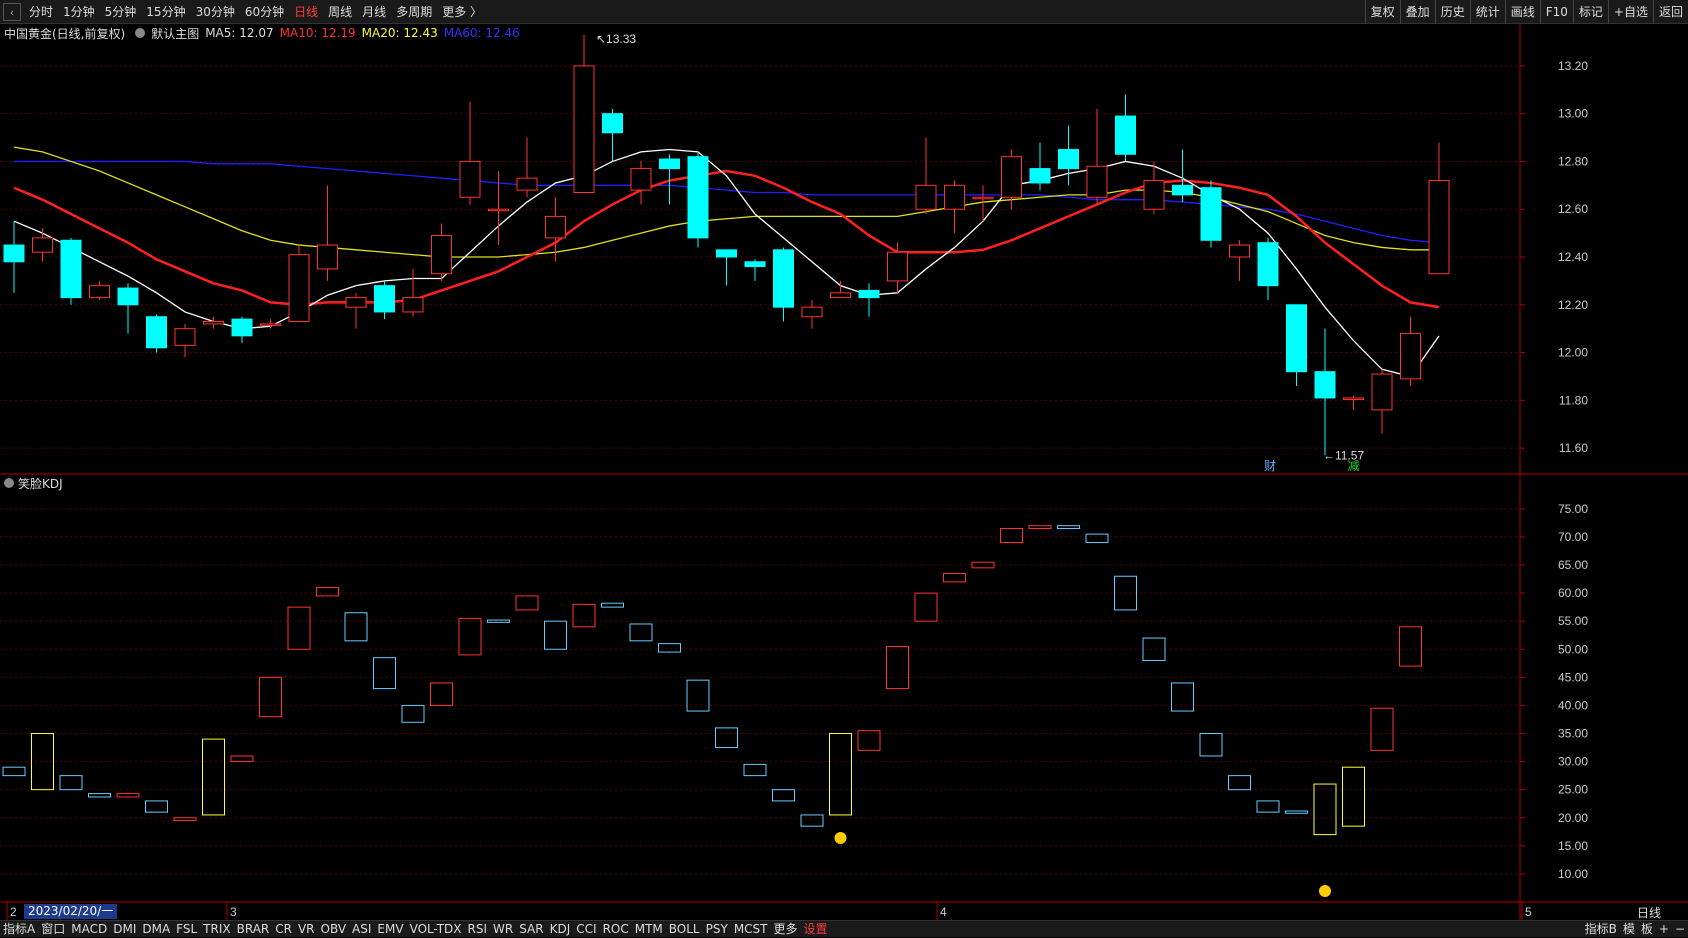  What do you see at coordinates (390, 929) in the screenshot?
I see `indicator-tab: EMV` at bounding box center [390, 929].